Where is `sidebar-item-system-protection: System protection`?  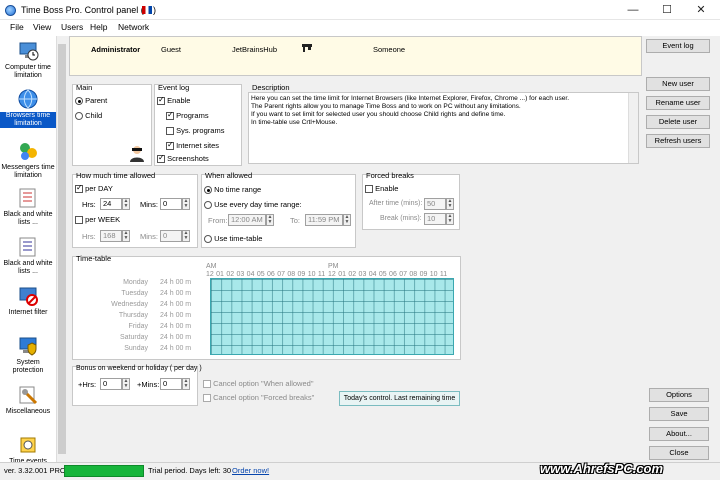
sidebar-item-system-protection: System protection is located at coordinates (28, 355).